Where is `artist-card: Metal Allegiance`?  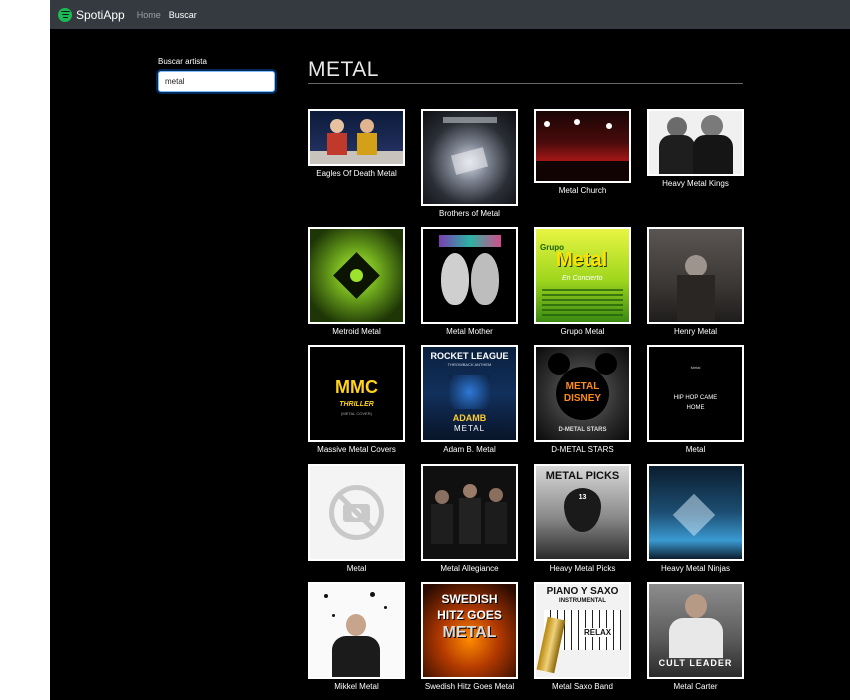
artist-card: Metal Allegiance is located at coordinates (469, 518).